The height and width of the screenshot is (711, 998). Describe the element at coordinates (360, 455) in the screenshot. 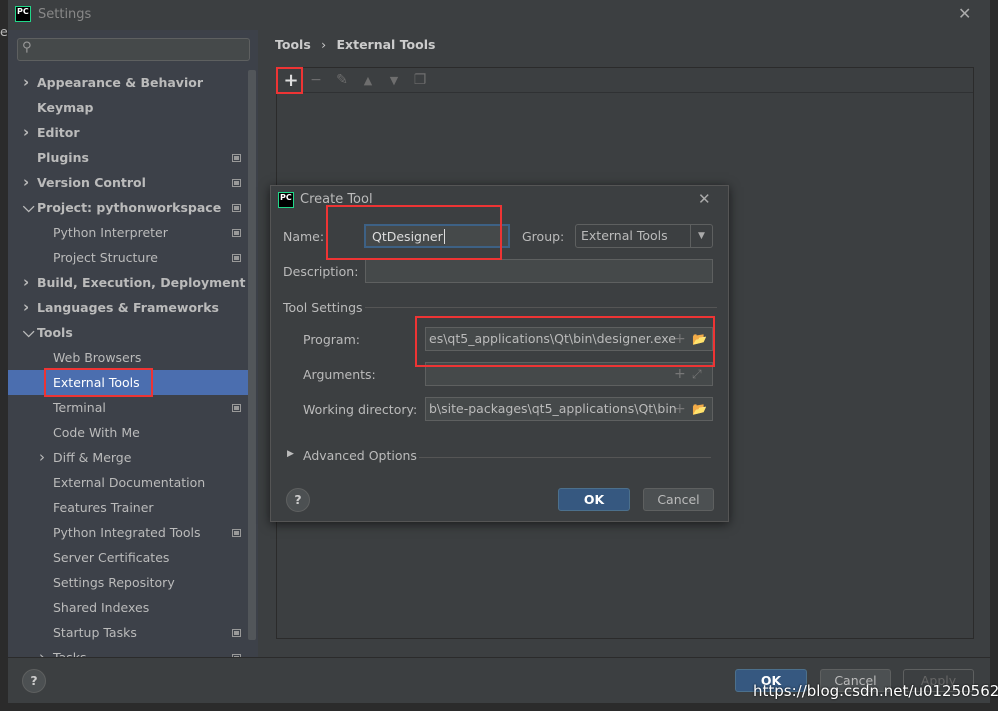

I see `advanced-options-toggle: Advanced Options` at that location.